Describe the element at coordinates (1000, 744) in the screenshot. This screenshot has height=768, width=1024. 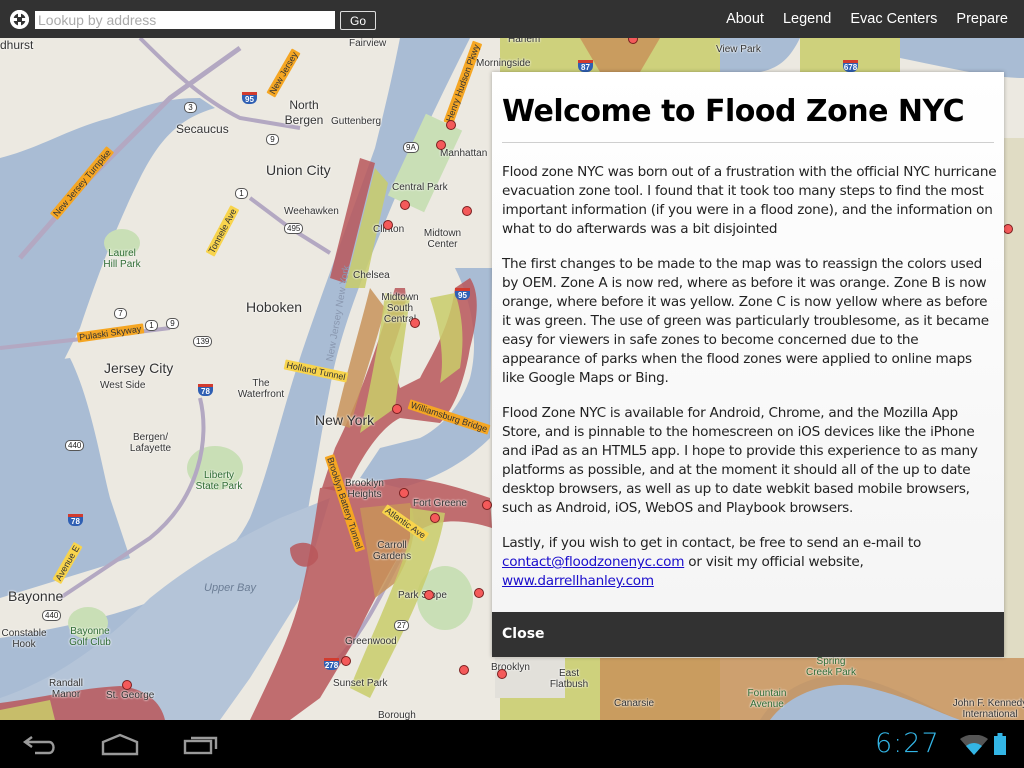
I see `battery-icon` at that location.